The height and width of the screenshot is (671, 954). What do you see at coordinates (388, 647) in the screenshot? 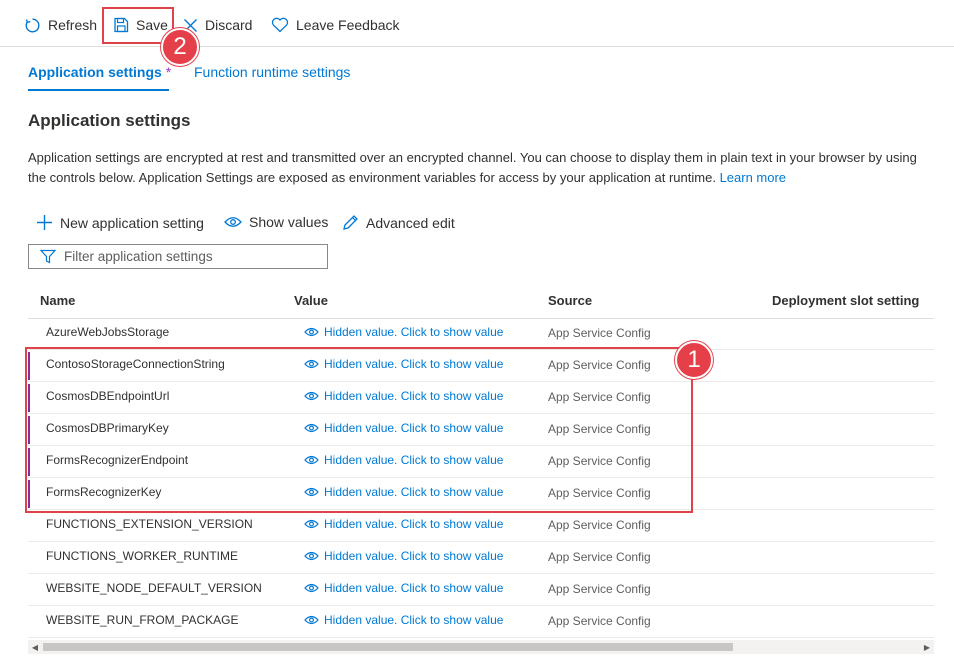
I see `scrollbar-thumb` at bounding box center [388, 647].